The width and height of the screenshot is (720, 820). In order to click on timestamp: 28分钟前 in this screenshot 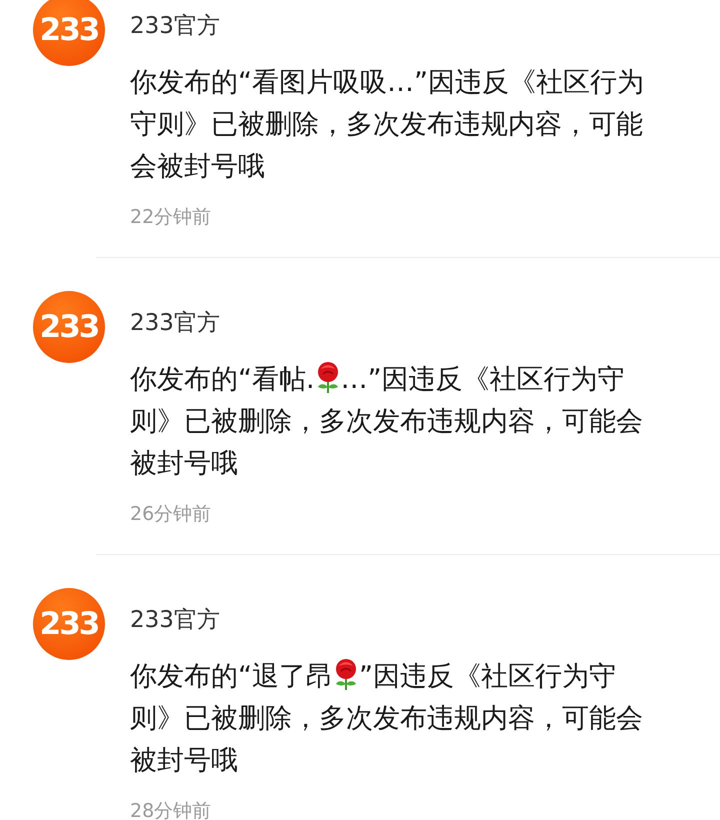, I will do `click(171, 809)`.